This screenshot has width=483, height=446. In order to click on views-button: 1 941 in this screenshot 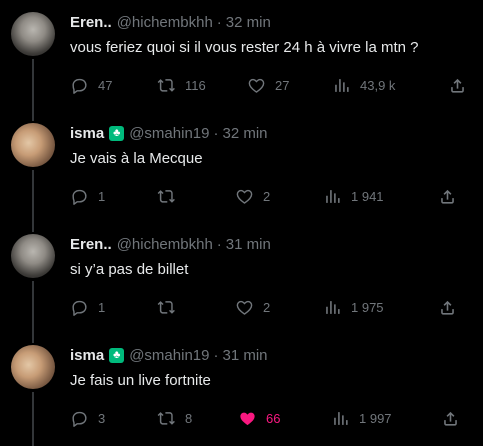, I will do `click(353, 196)`.